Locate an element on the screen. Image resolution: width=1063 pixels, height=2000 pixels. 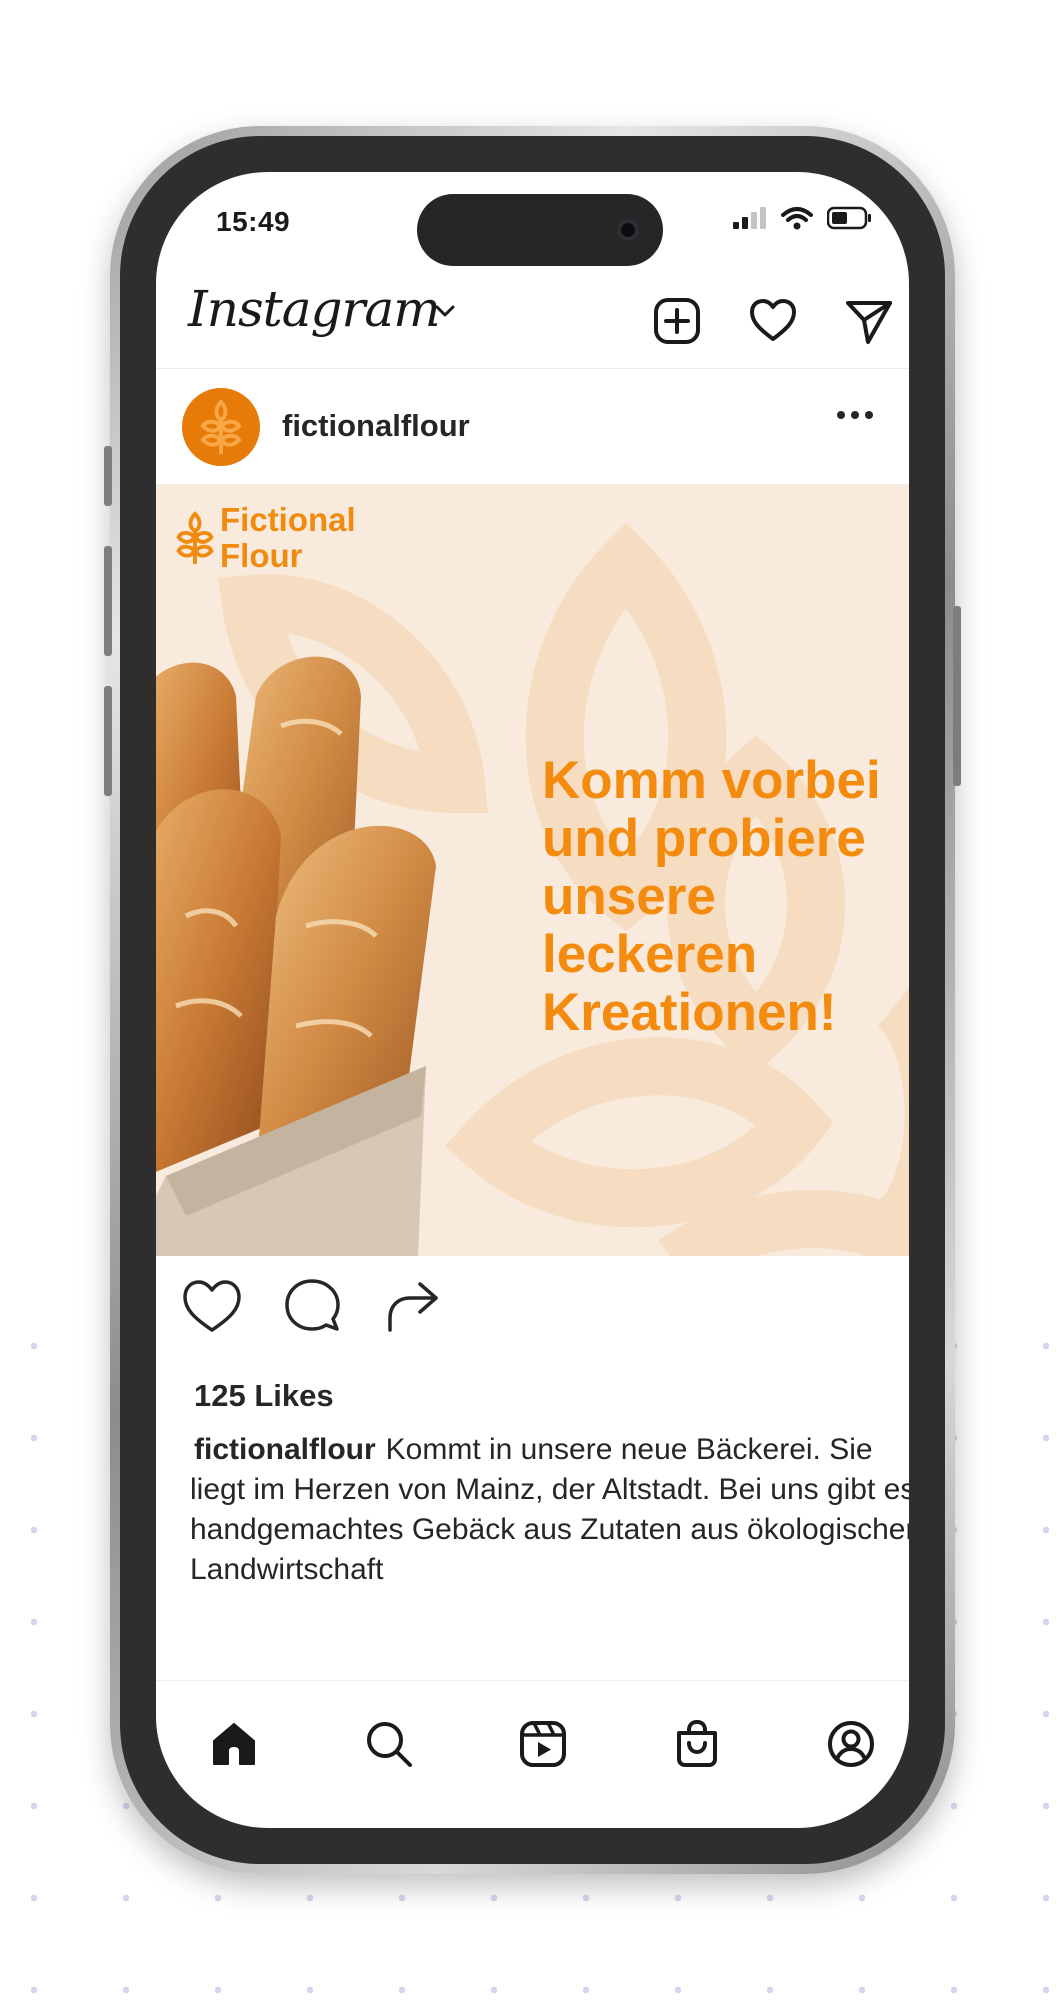
search-icon is located at coordinates (389, 1744).